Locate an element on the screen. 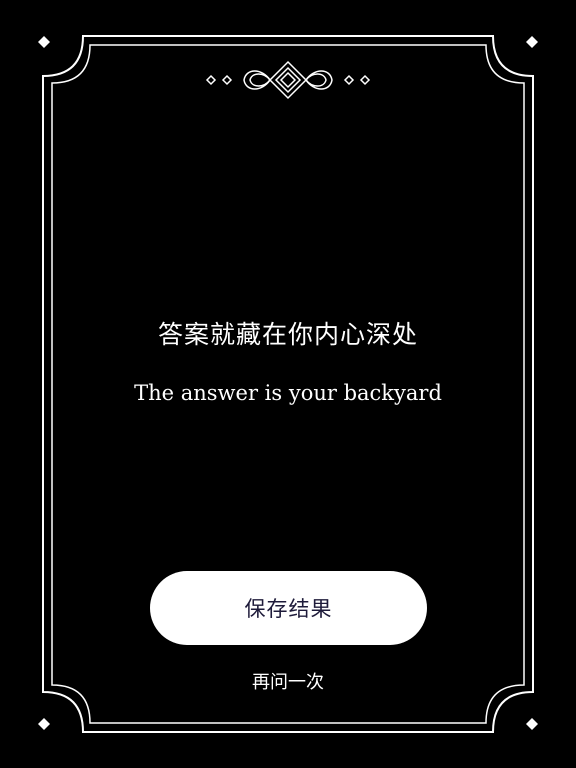  ask-again-link: 再问一次 is located at coordinates (288, 683).